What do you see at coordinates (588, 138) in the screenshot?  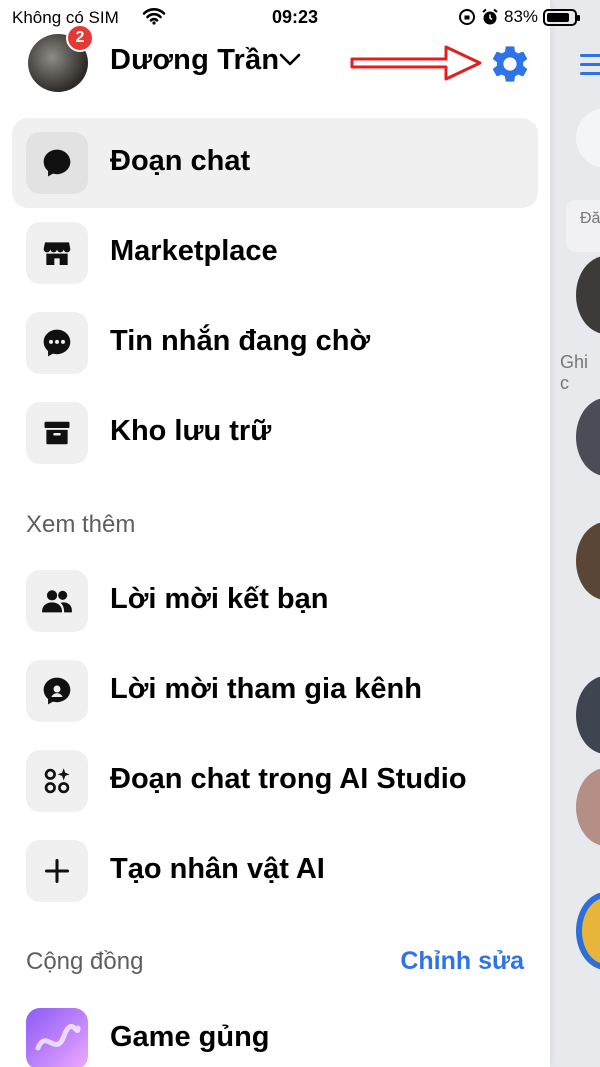 I see `background-circle` at bounding box center [588, 138].